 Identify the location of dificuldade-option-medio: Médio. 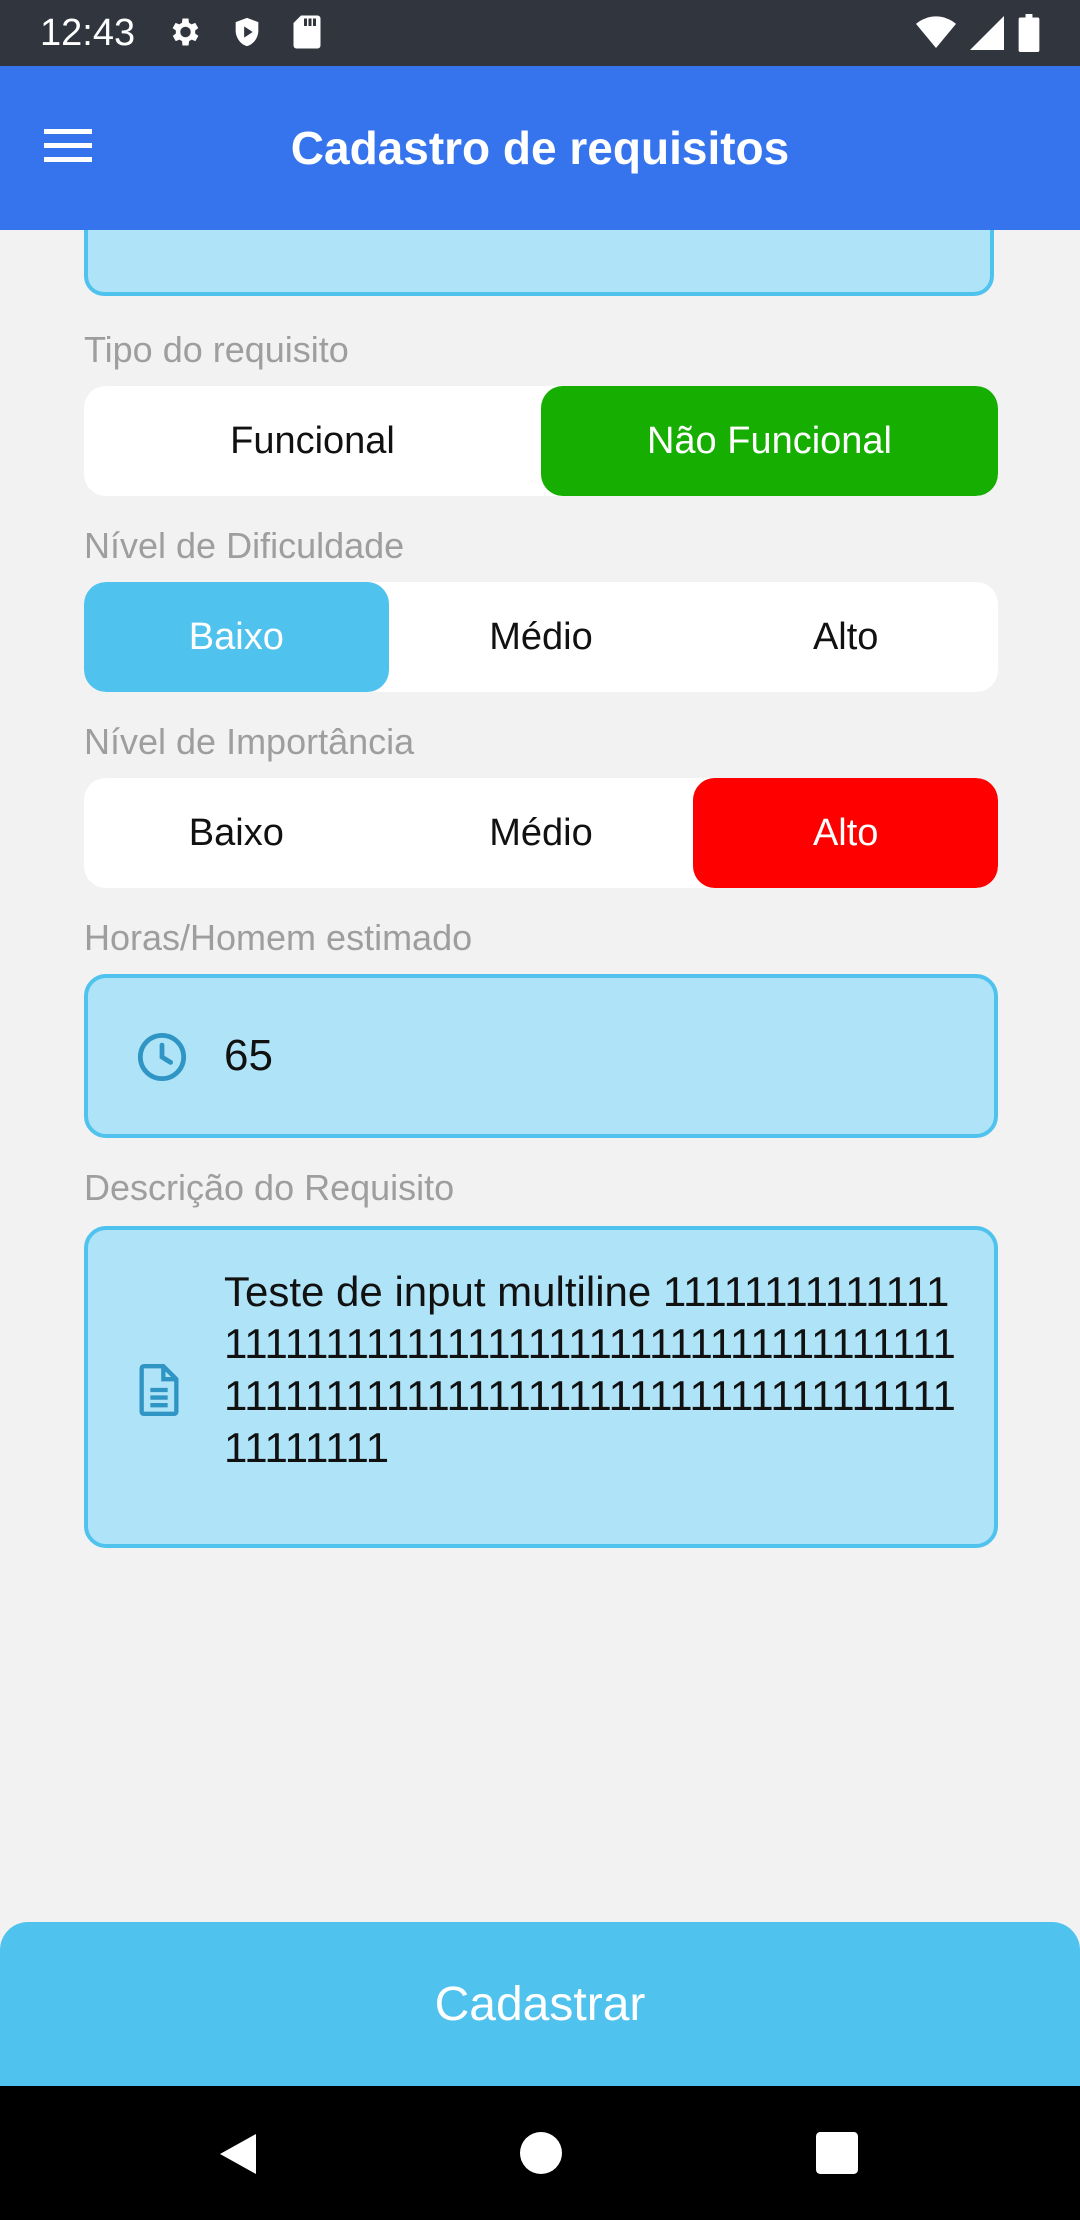
(541, 637).